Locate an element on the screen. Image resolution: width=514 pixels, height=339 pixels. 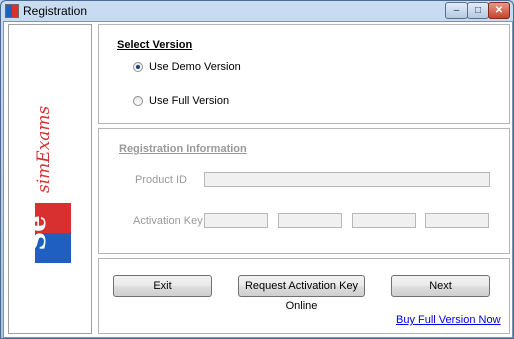
window-title: Registration is located at coordinates (55, 11).